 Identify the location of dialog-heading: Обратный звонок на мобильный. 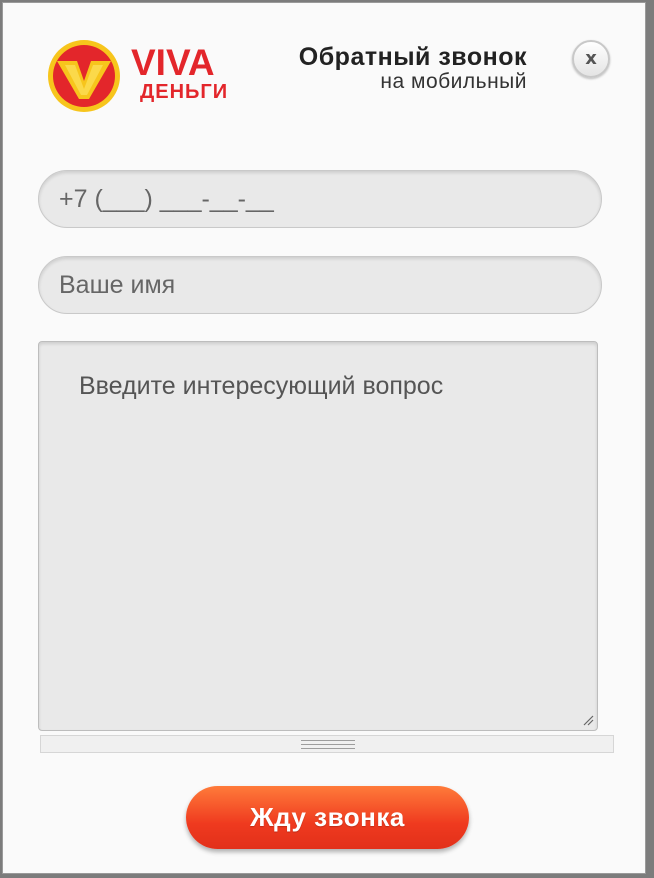
(413, 68).